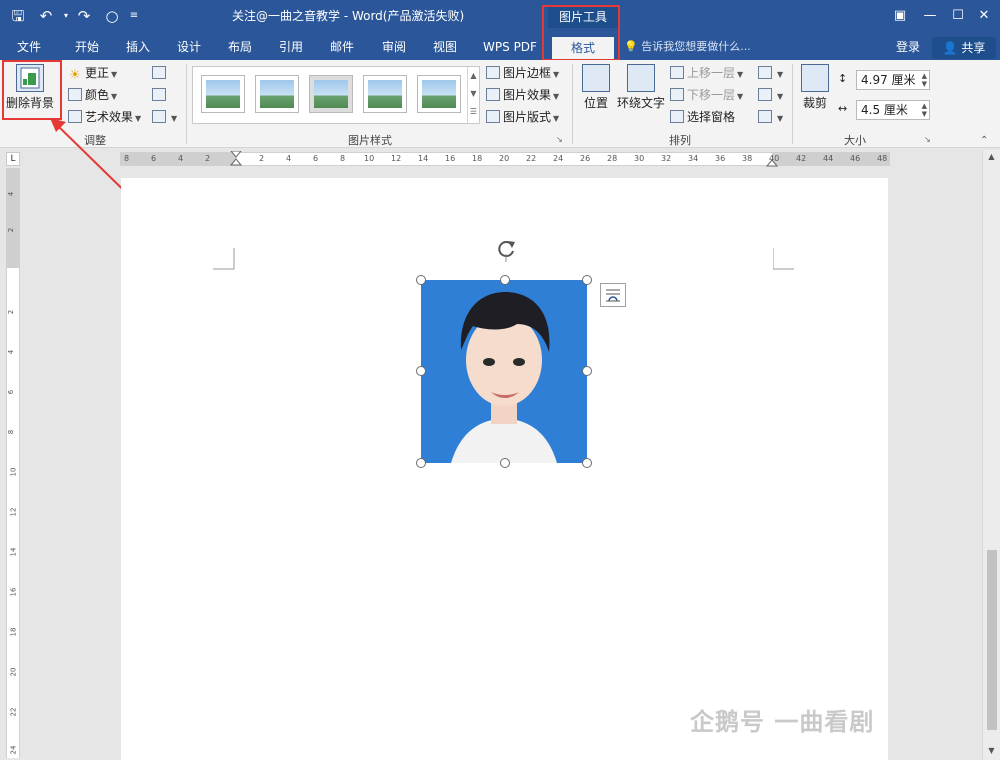 The height and width of the screenshot is (760, 1000). Describe the element at coordinates (587, 280) in the screenshot. I see `resize-handle-ne` at that location.